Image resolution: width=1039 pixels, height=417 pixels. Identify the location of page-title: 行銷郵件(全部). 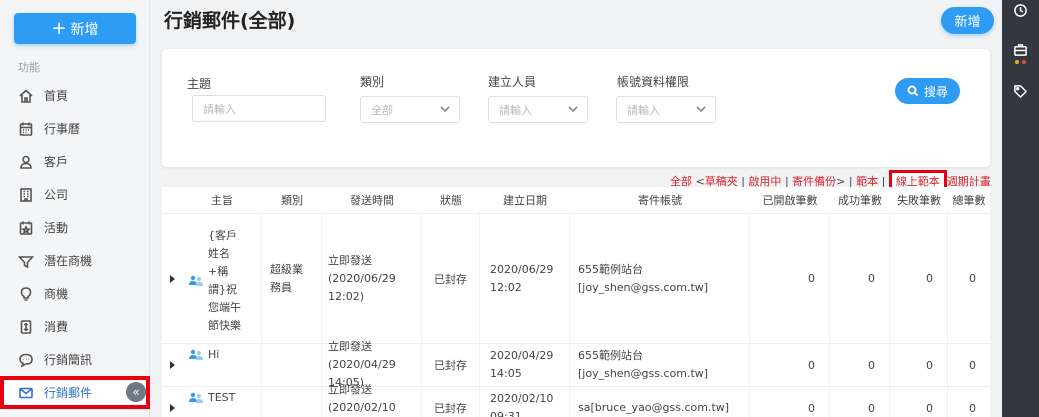
(230, 21).